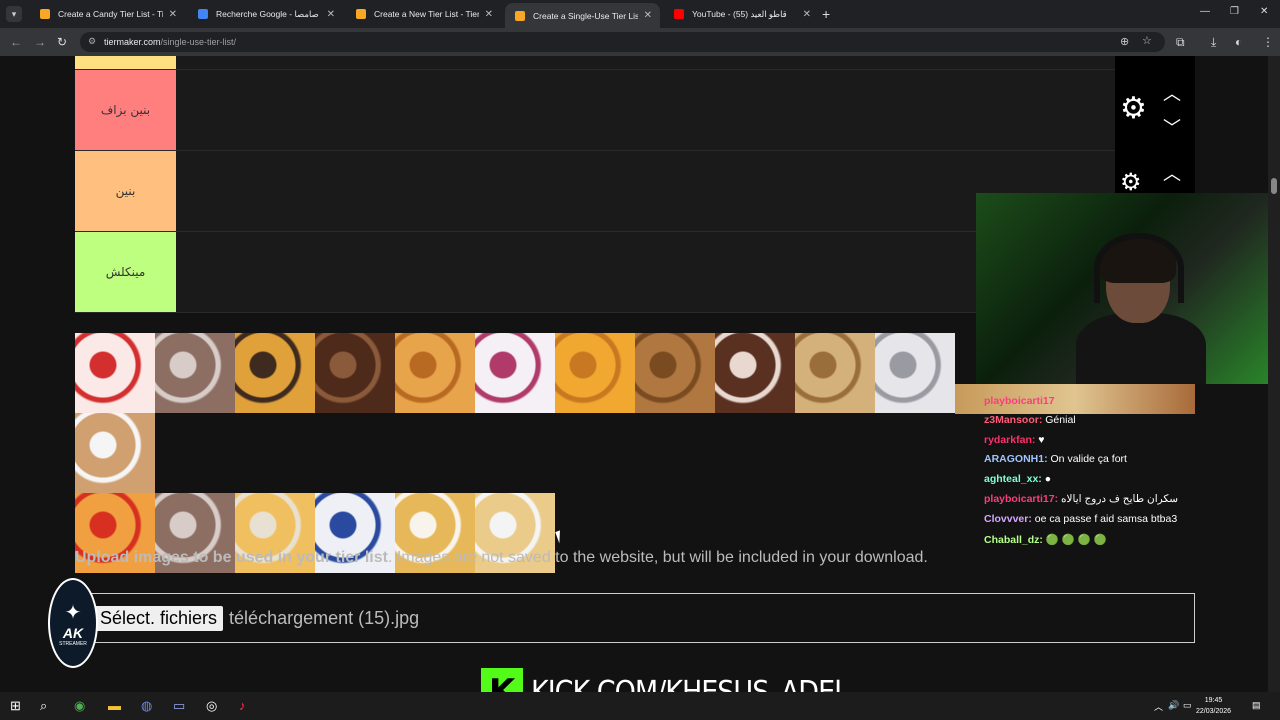  What do you see at coordinates (125, 191) in the screenshot?
I see `tier-label: بنين` at bounding box center [125, 191].